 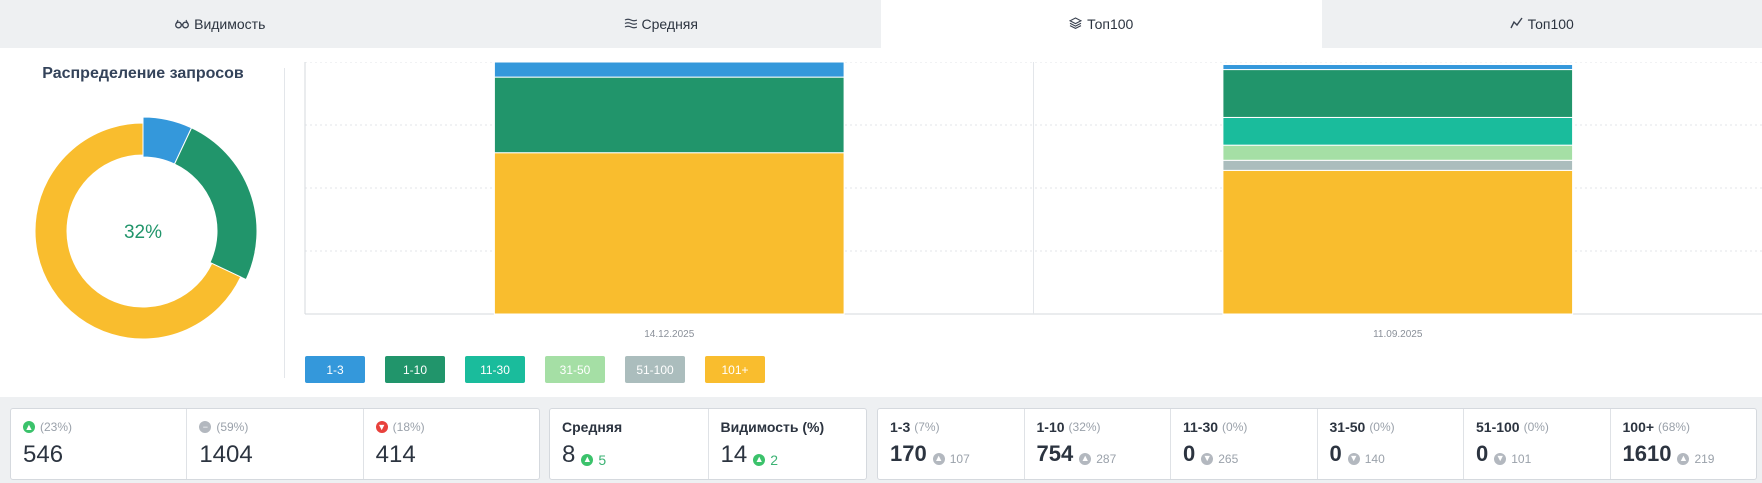 I want to click on stat-pct: (68%), so click(x=1674, y=427).